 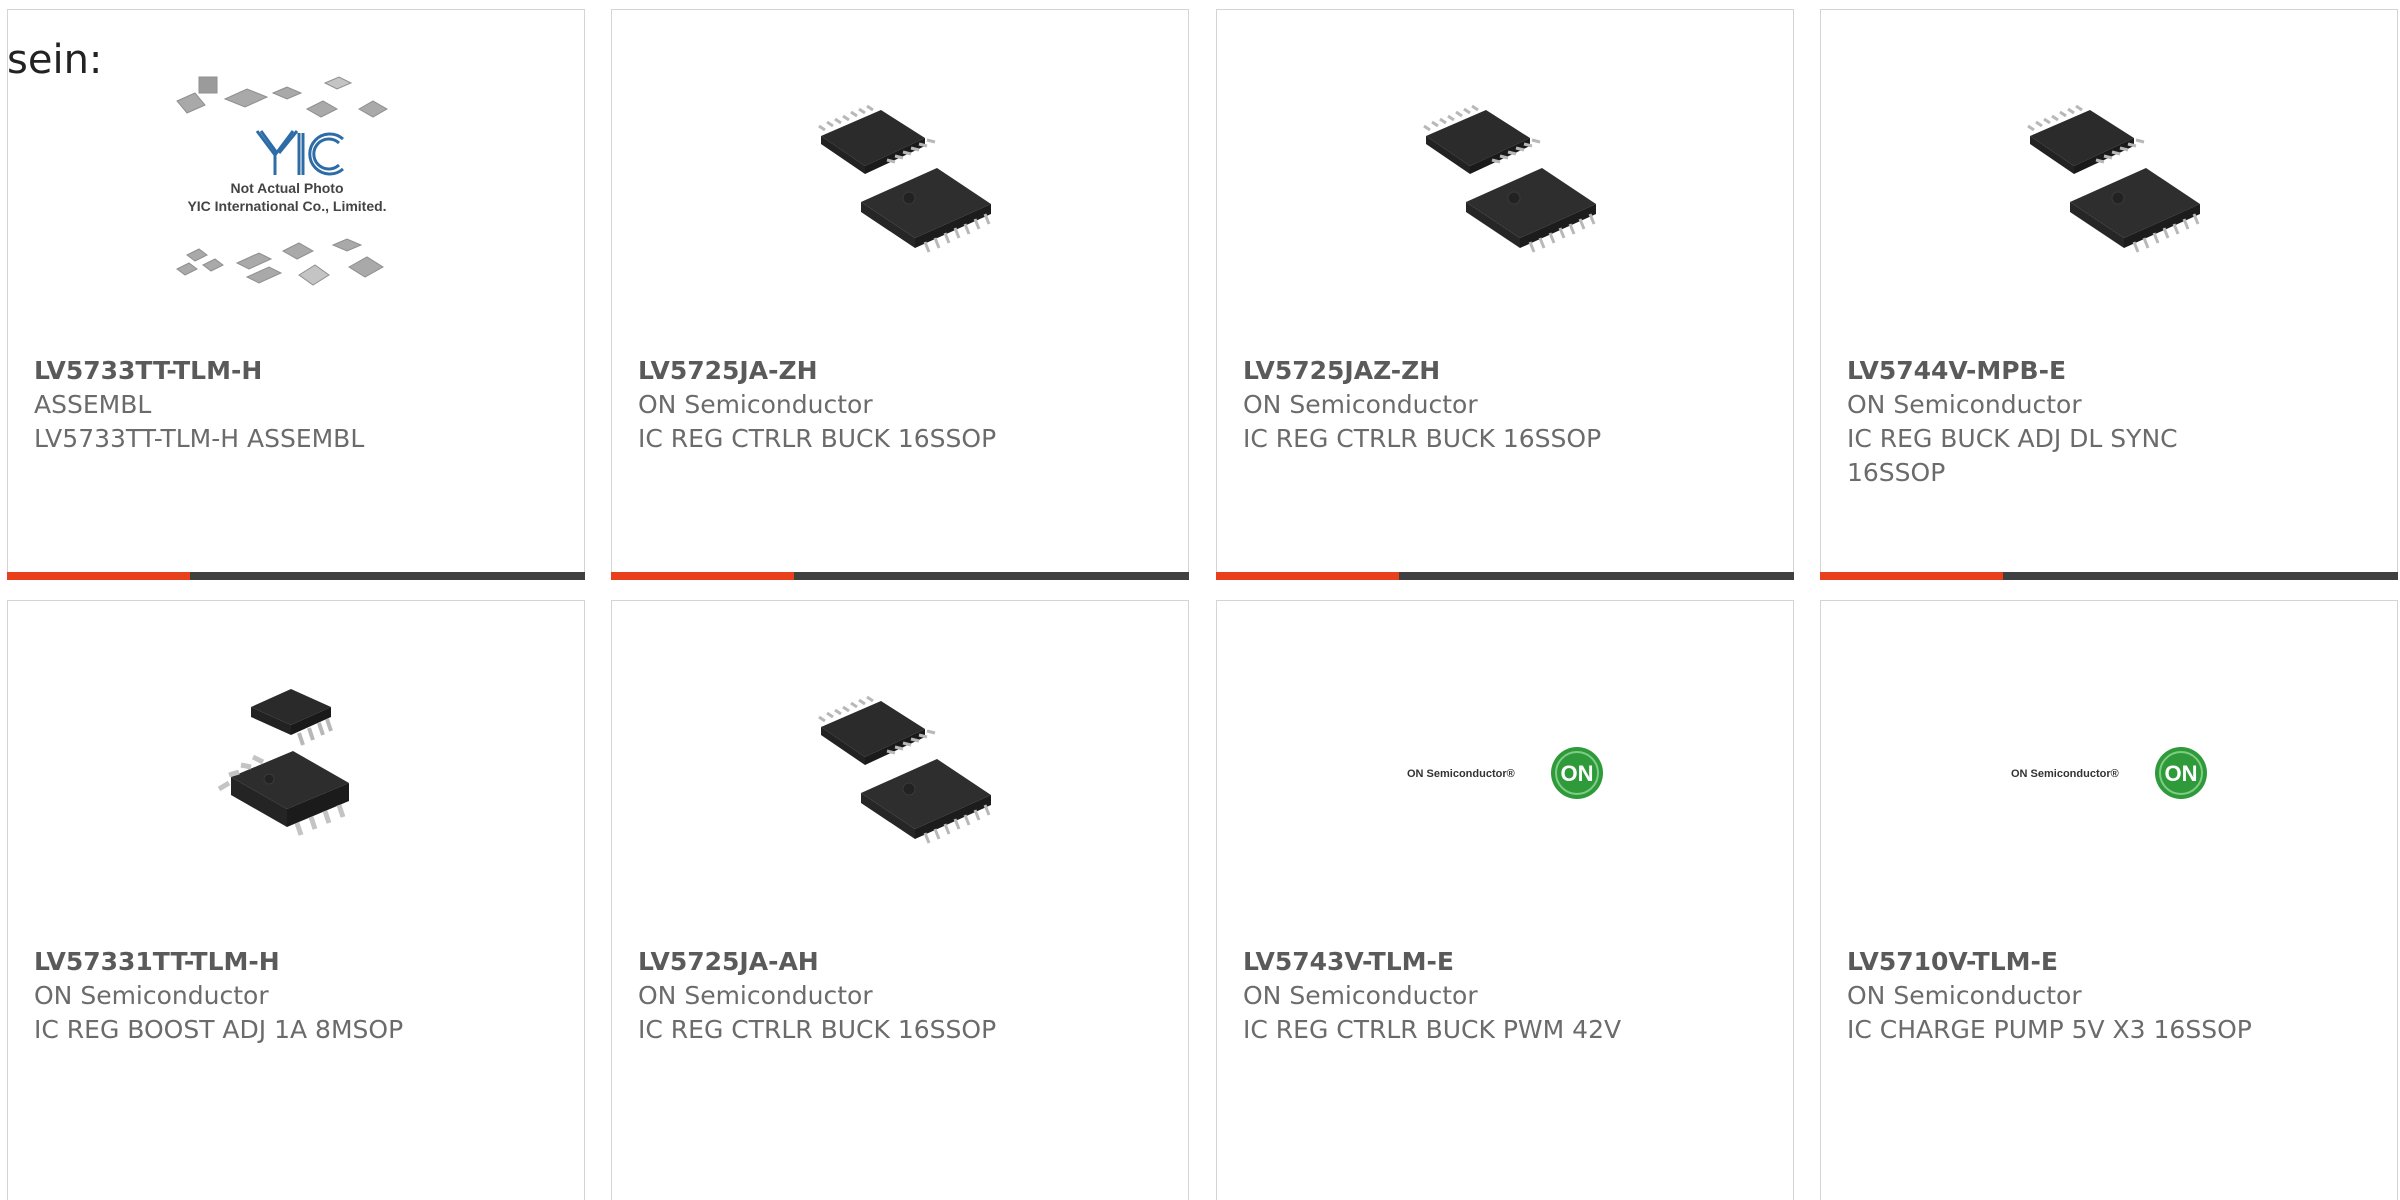 What do you see at coordinates (1508, 371) in the screenshot?
I see `part-number-link: LV5725JAZ-ZH` at bounding box center [1508, 371].